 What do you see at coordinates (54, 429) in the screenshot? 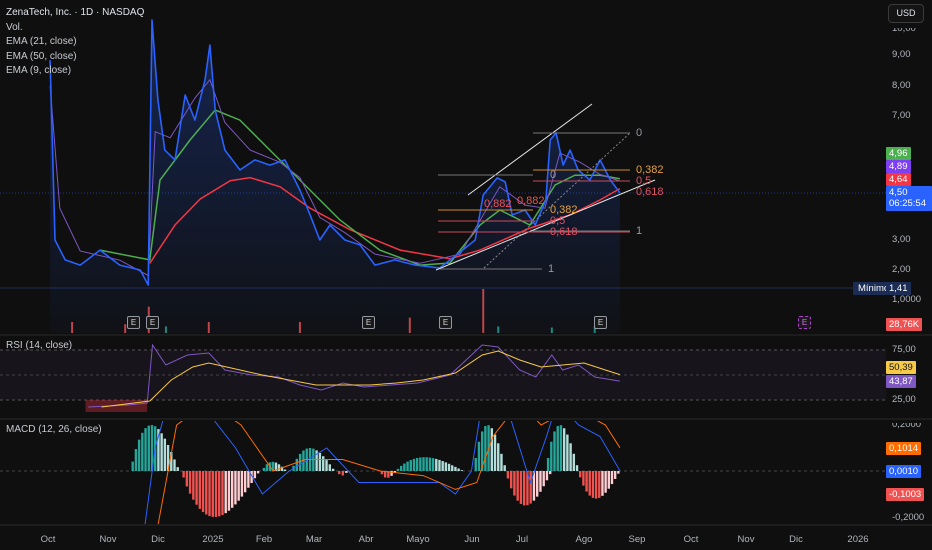
I see `macd-legend: MACD (12, 26, close)` at bounding box center [54, 429].